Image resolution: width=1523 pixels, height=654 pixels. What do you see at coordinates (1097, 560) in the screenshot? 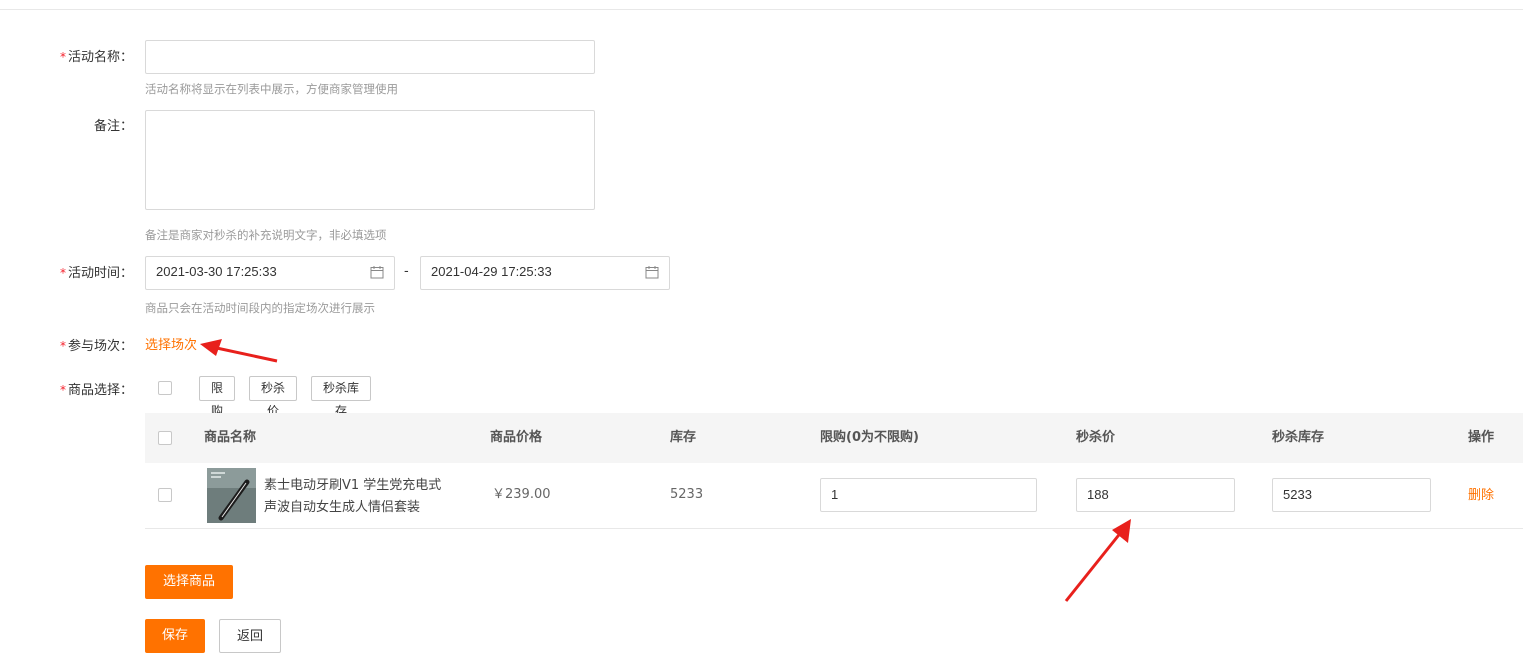
I see `arrow-to-seckill-price-icon` at bounding box center [1097, 560].